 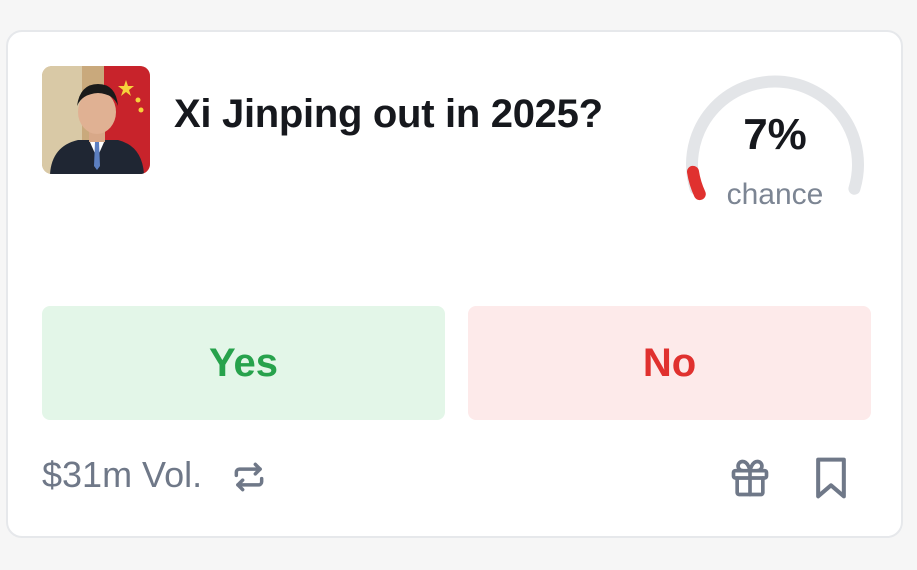 What do you see at coordinates (775, 134) in the screenshot?
I see `chance-percent: 7%` at bounding box center [775, 134].